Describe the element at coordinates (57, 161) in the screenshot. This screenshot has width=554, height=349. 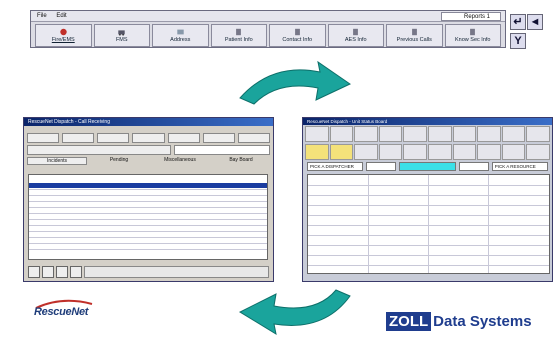
I see `tab-incidents: Incidents` at that location.